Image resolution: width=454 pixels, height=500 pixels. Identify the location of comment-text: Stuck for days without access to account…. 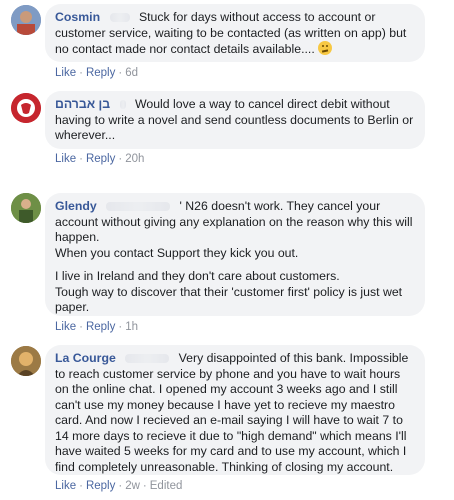
(231, 33).